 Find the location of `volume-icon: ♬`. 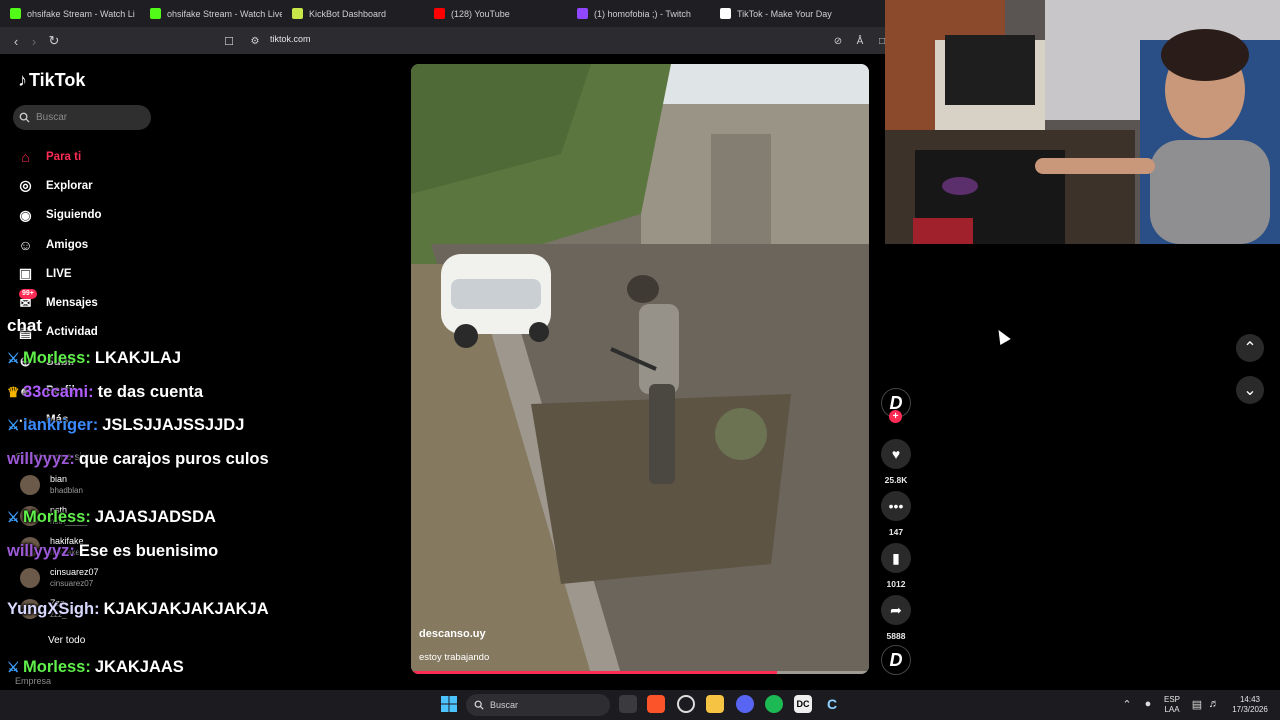

volume-icon: ♬ is located at coordinates (1214, 704).